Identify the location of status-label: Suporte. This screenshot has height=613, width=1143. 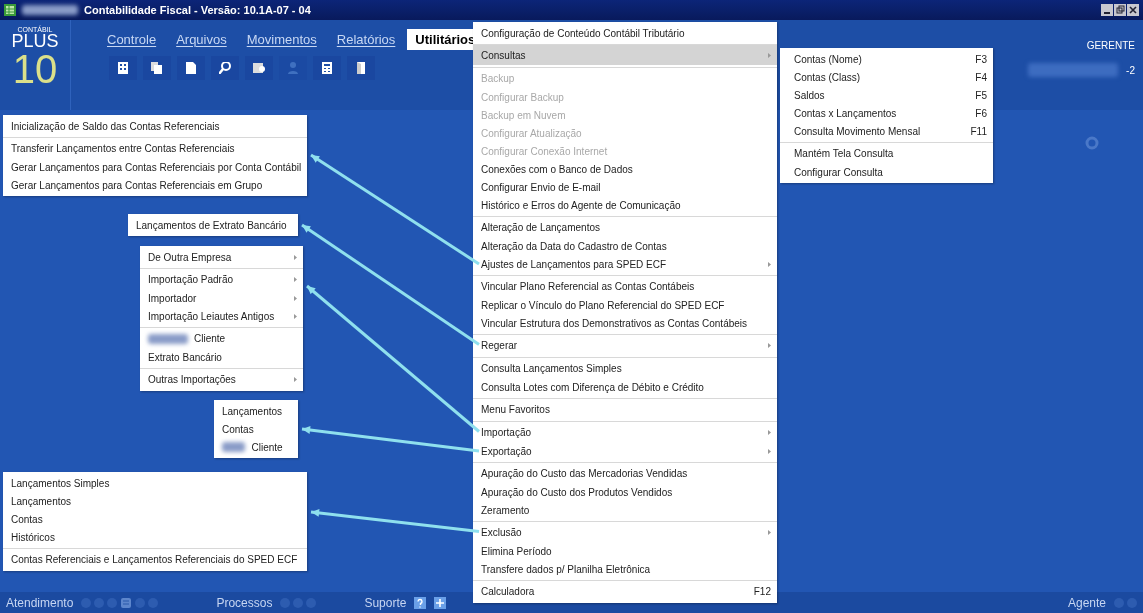
(385, 602).